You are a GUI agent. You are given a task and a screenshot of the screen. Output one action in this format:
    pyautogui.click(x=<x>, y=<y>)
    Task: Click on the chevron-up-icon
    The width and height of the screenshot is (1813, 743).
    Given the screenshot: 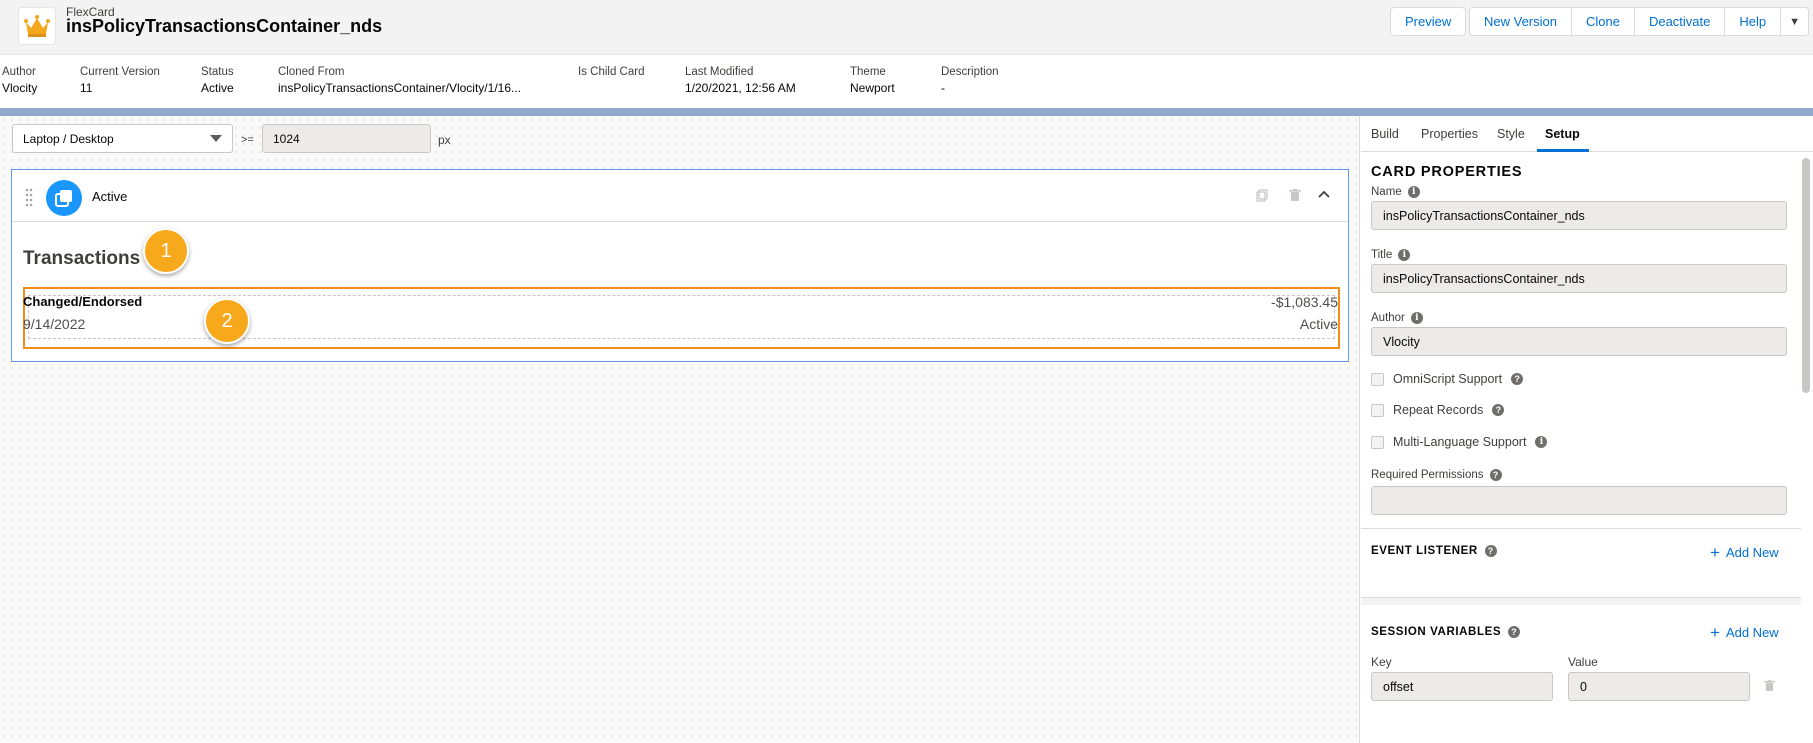 What is the action you would take?
    pyautogui.click(x=1324, y=195)
    